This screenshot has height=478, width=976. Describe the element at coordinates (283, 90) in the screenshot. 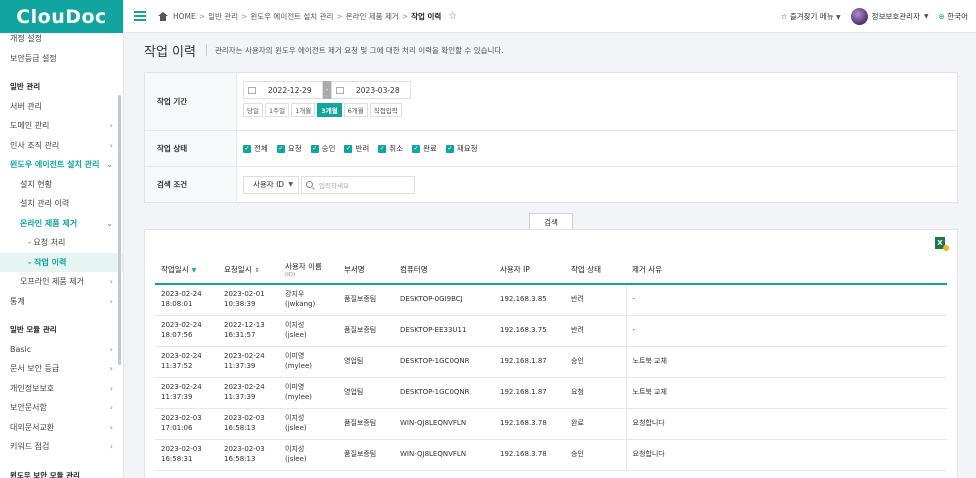

I see `date-from-input: 2022-12-29` at that location.